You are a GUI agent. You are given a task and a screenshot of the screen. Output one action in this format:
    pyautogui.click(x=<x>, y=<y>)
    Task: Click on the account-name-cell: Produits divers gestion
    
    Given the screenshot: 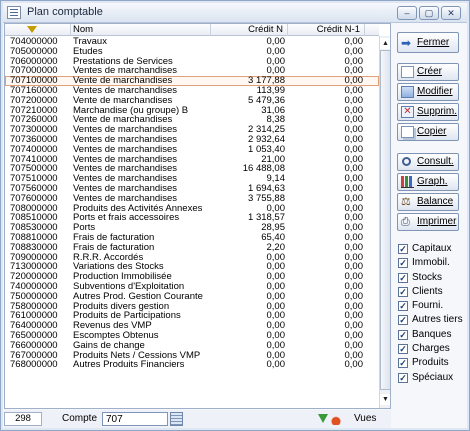 What is the action you would take?
    pyautogui.click(x=121, y=306)
    